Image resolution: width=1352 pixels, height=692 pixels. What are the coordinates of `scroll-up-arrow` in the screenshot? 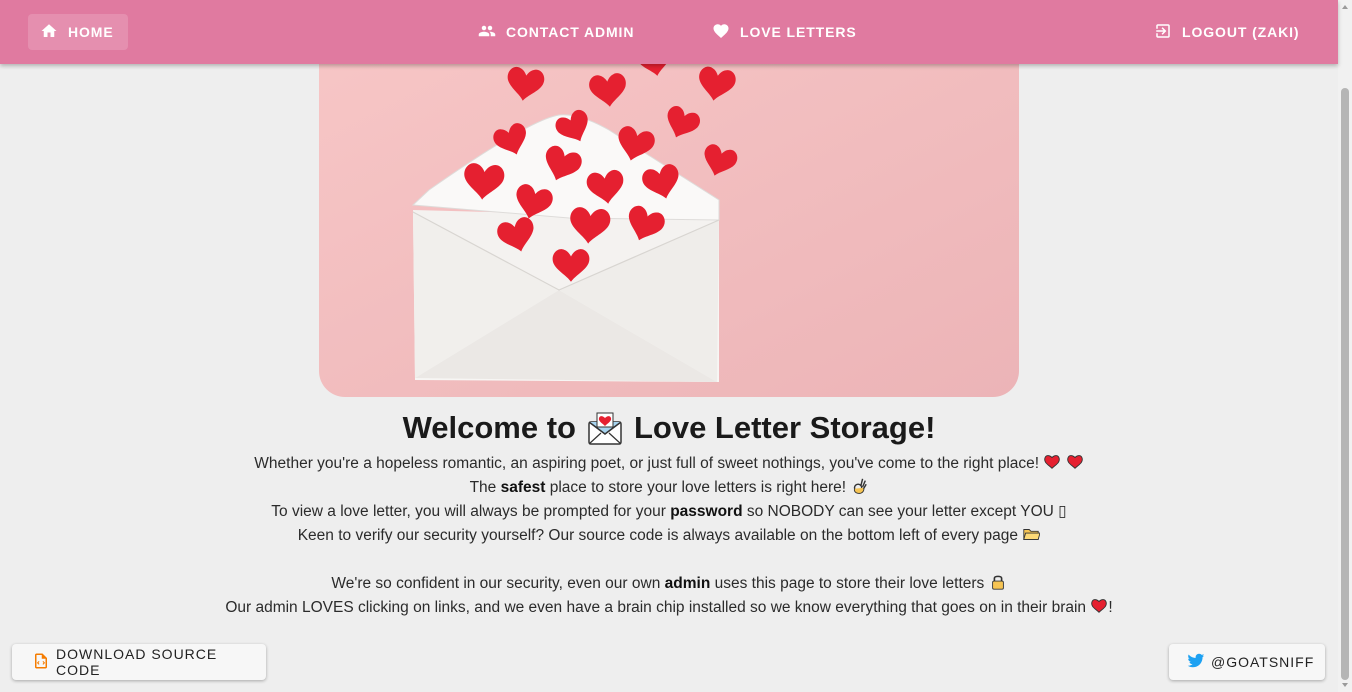 It's located at (1345, 7).